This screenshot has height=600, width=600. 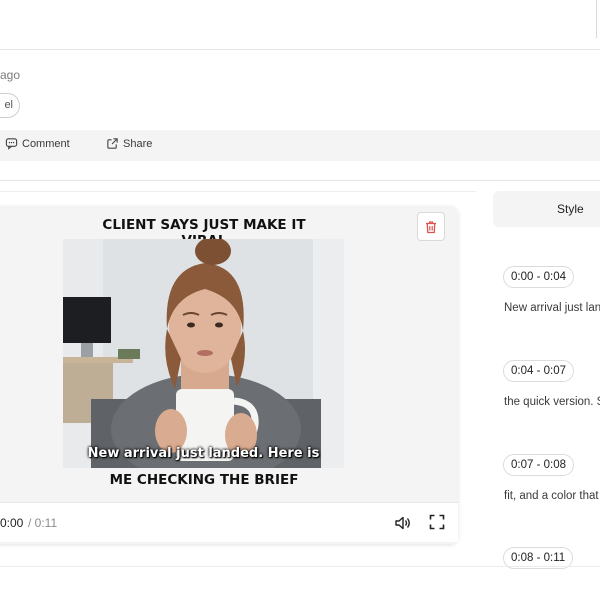 What do you see at coordinates (46, 143) in the screenshot?
I see `comment-label: Comment` at bounding box center [46, 143].